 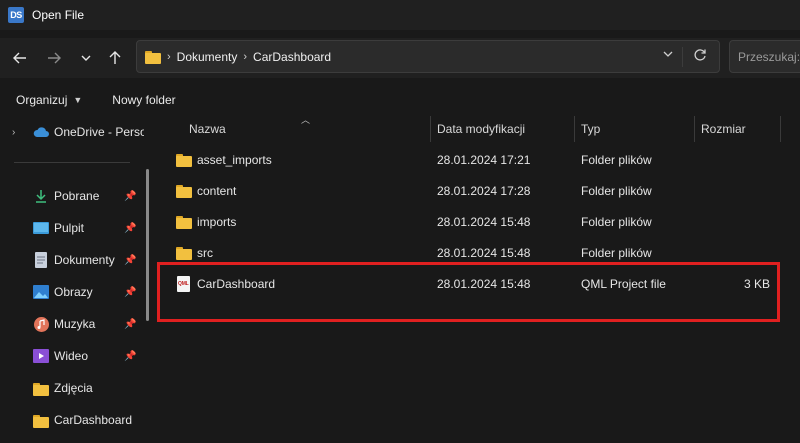 I want to click on sidebar-item-label: CarDashboard, so click(x=93, y=420).